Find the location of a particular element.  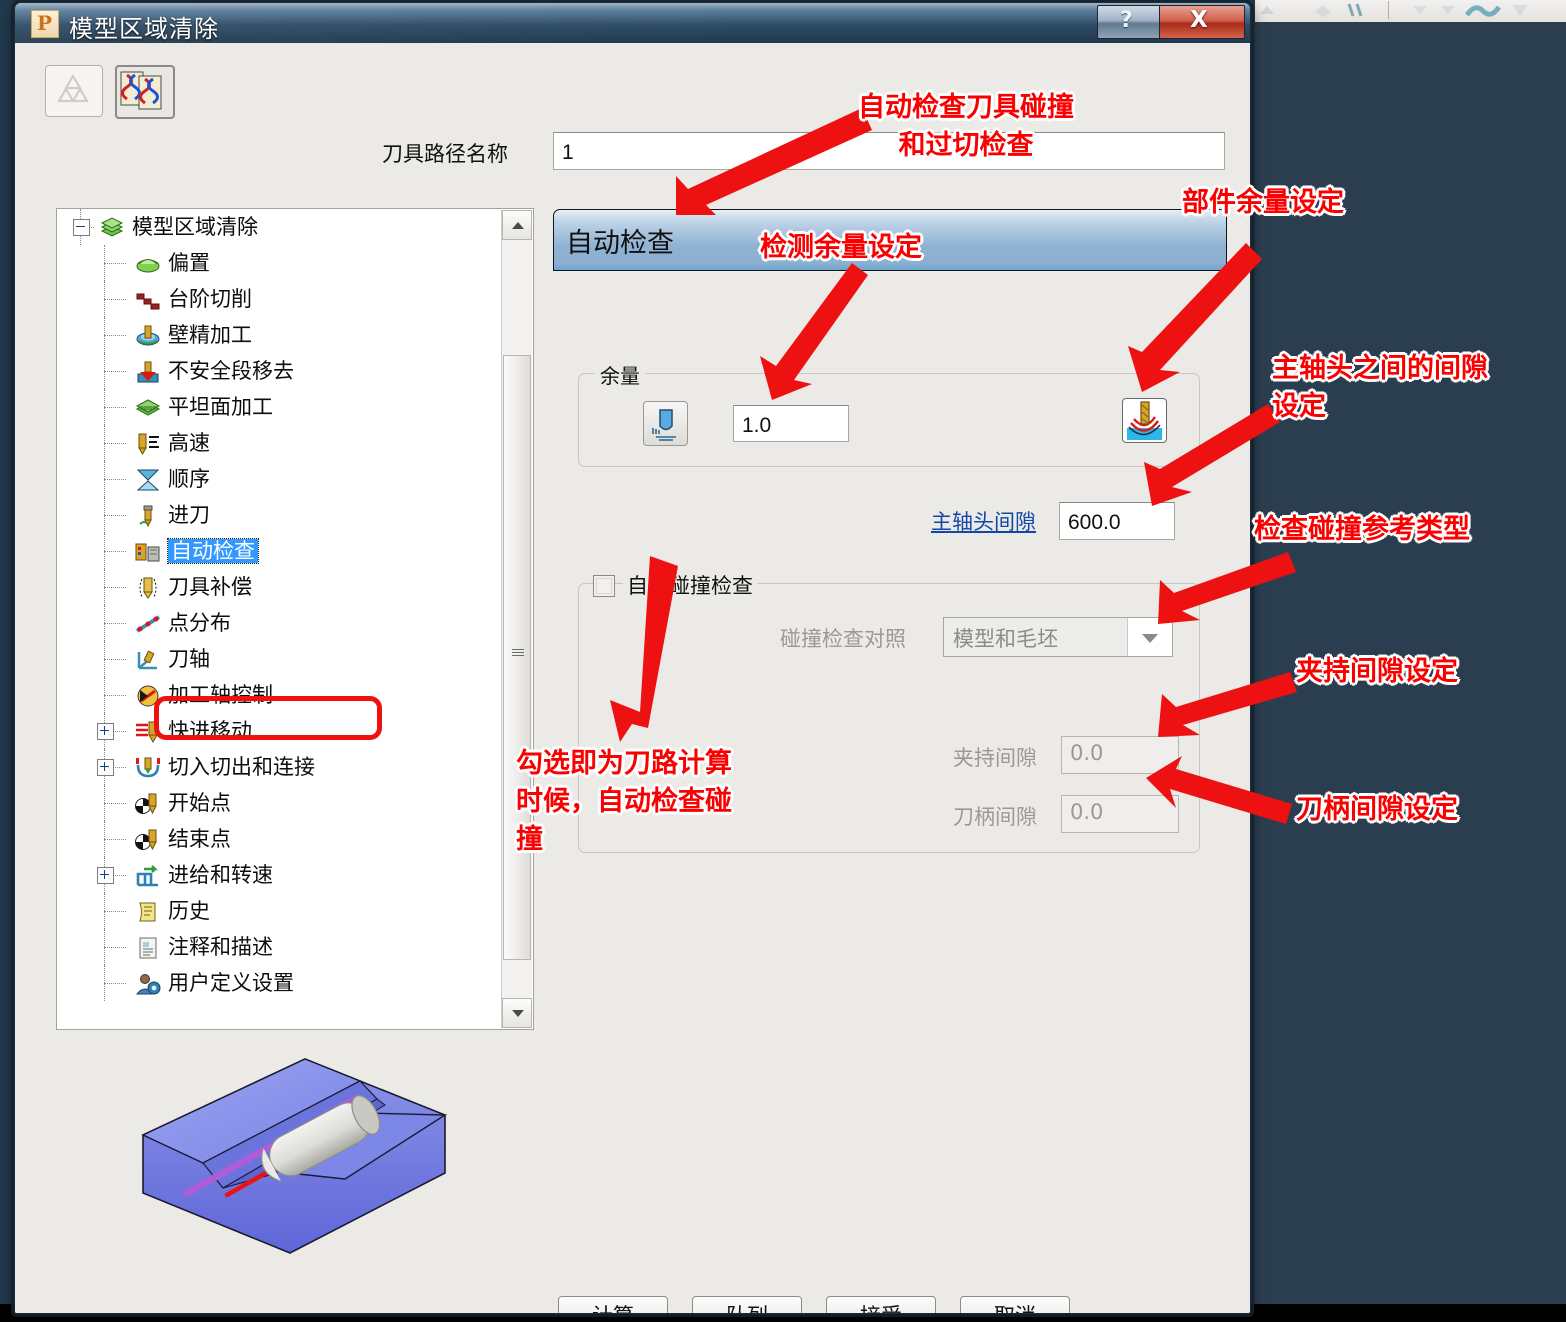

thickness-button is located at coordinates (665, 423).